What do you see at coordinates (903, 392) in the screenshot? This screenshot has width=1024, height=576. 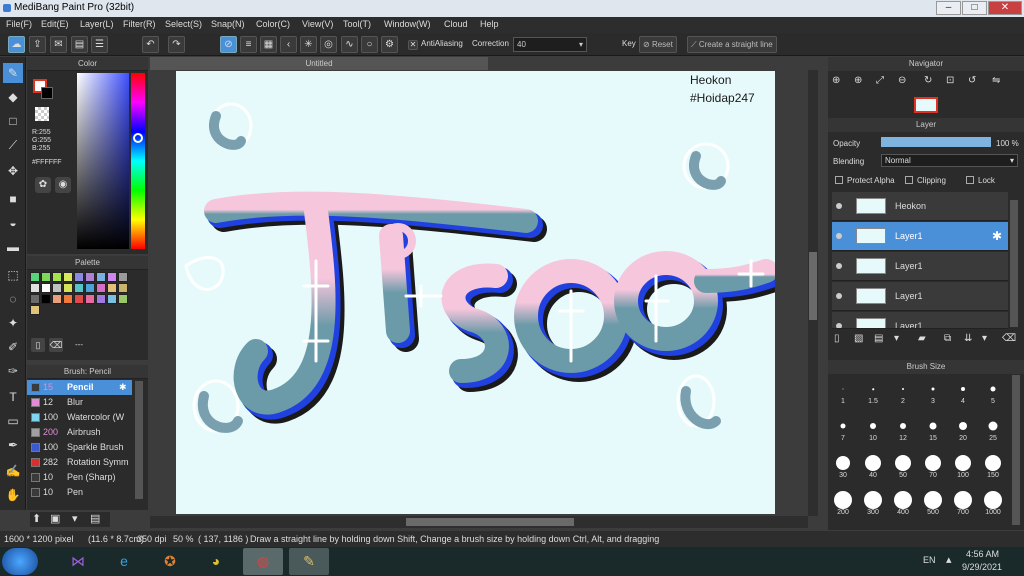 I see `brush-size-option: 2` at bounding box center [903, 392].